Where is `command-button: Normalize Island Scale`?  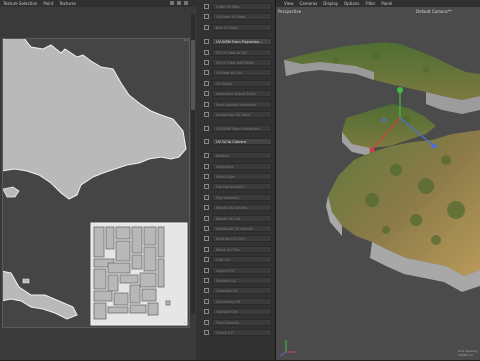
command-button: Normalize Island Scale is located at coordinates (242, 94).